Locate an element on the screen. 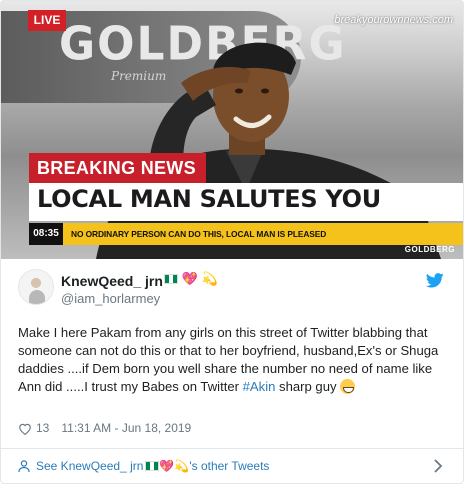 This screenshot has height=484, width=464. live-badge: LIVE is located at coordinates (47, 20).